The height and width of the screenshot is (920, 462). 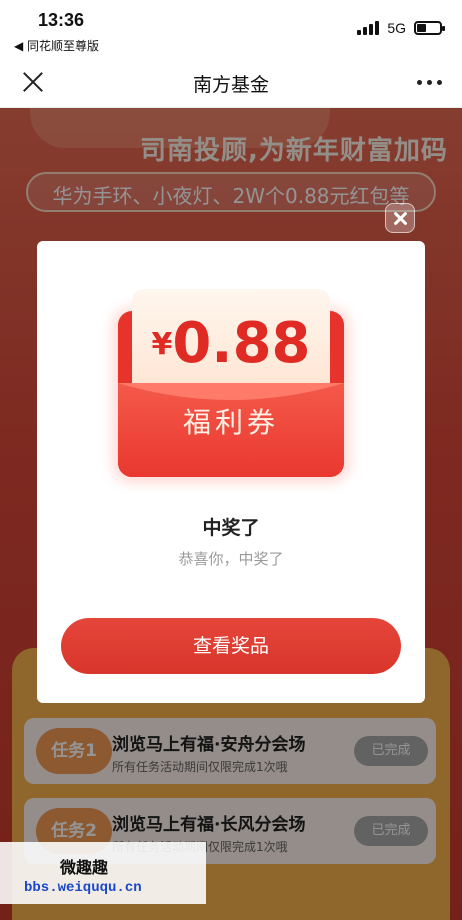 I want to click on modal-title: 中奖了, so click(x=231, y=528).